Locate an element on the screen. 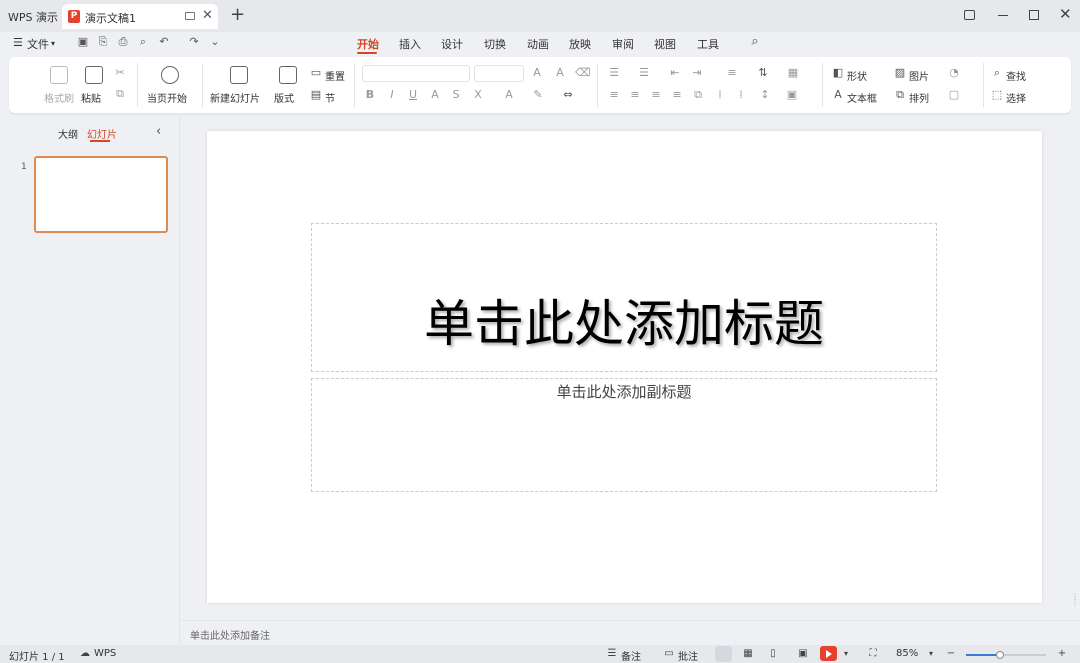 The width and height of the screenshot is (1080, 663). shape-icon: ◧ is located at coordinates (838, 73).